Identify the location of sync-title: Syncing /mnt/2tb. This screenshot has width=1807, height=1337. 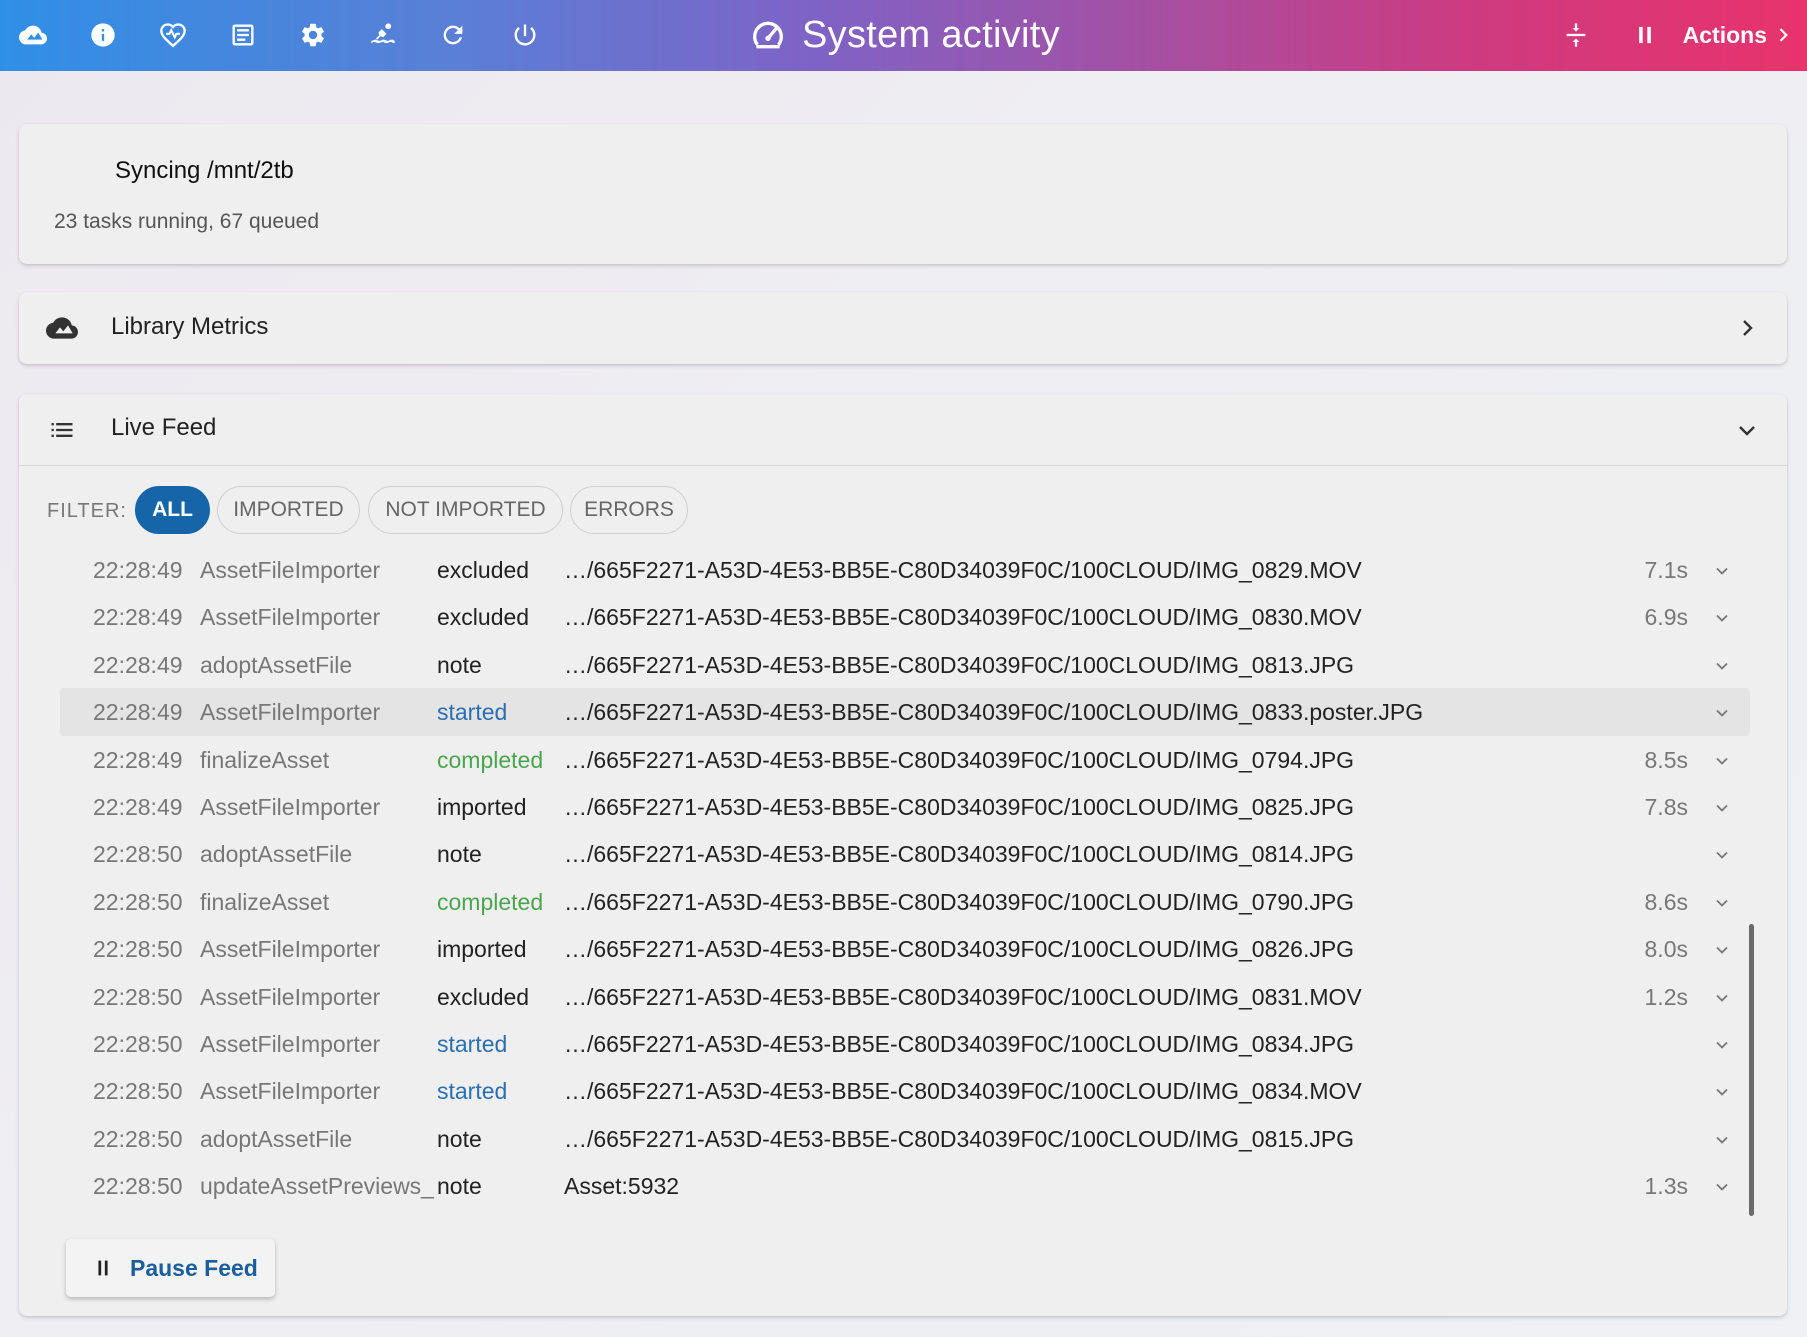
(204, 170).